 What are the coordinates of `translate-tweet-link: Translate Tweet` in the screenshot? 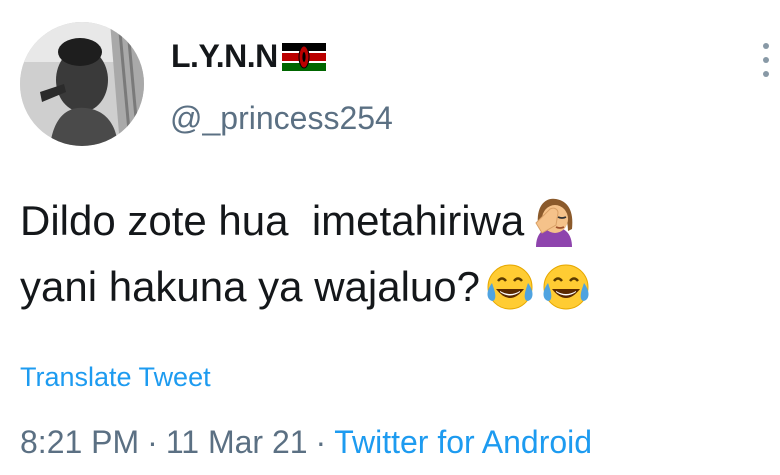 It's located at (115, 377).